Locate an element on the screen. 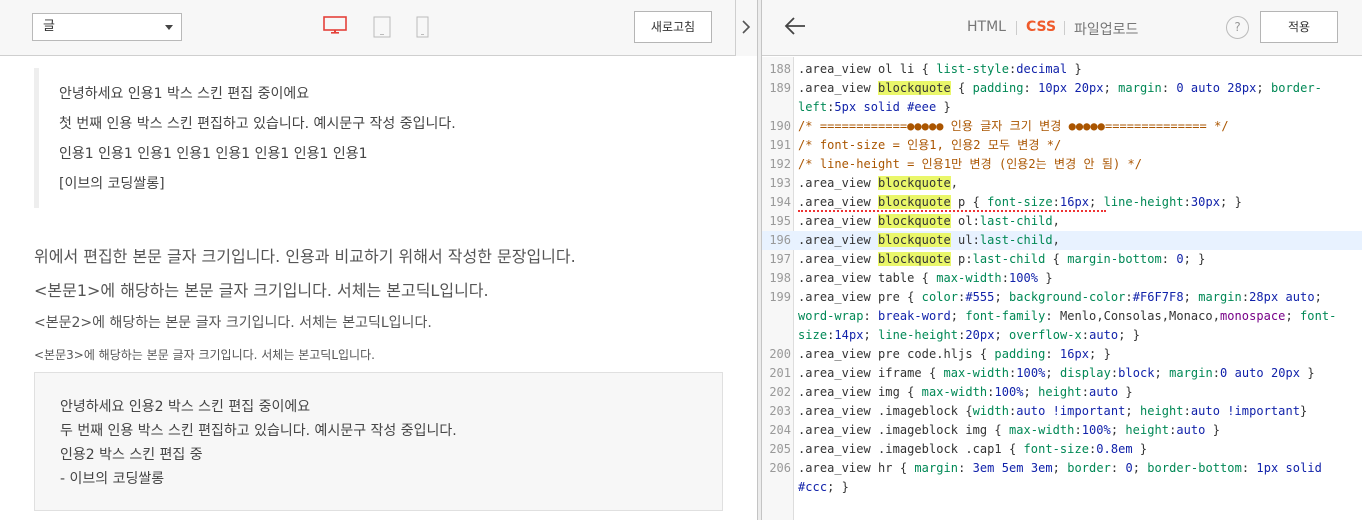  code-line: #ccc; } is located at coordinates (1062, 487).